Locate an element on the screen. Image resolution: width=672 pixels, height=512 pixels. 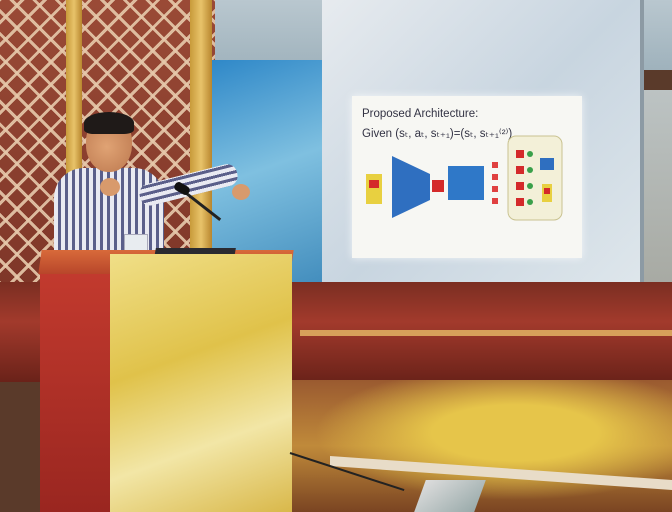
podium-front is located at coordinates (201, 383).